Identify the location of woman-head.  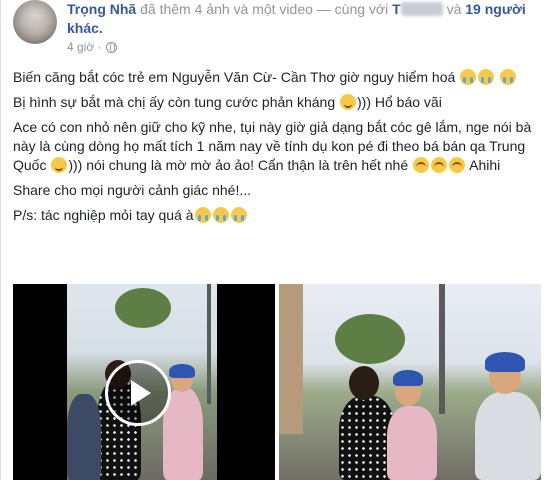
(364, 383).